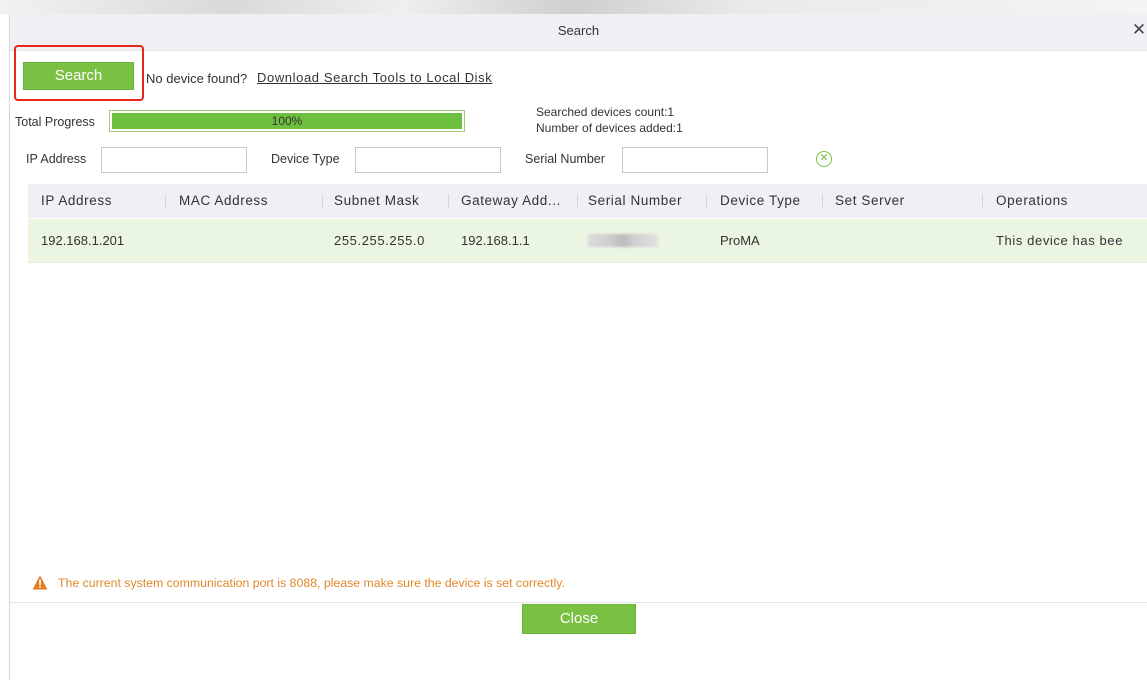 This screenshot has width=1147, height=680. What do you see at coordinates (579, 619) in the screenshot?
I see `close-button: Close` at bounding box center [579, 619].